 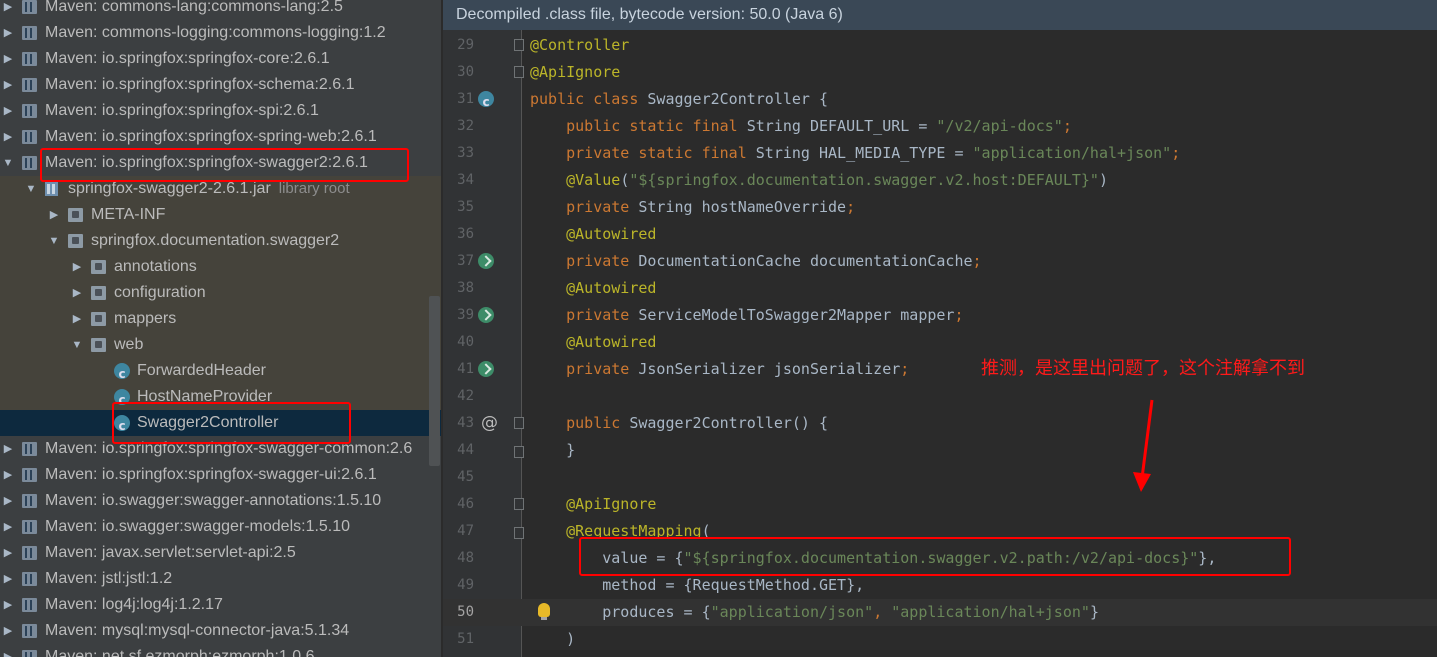 I want to click on tree-item: ▶ Maven: javax.servlet:servlet-api:2.5, so click(x=220, y=553).